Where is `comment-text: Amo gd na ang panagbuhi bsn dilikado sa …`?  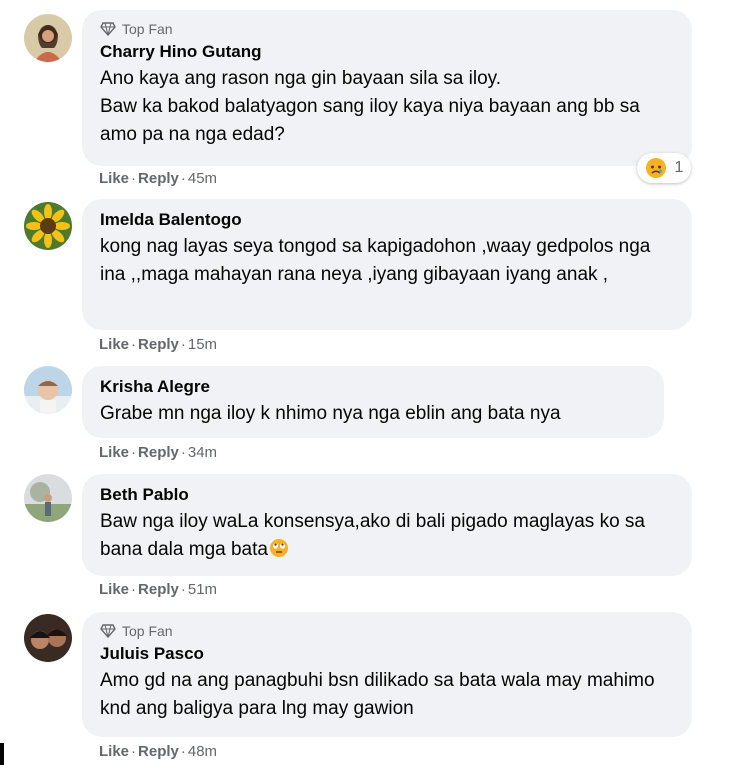
comment-text: Amo gd na ang panagbuhi bsn dilikado sa … is located at coordinates (377, 694).